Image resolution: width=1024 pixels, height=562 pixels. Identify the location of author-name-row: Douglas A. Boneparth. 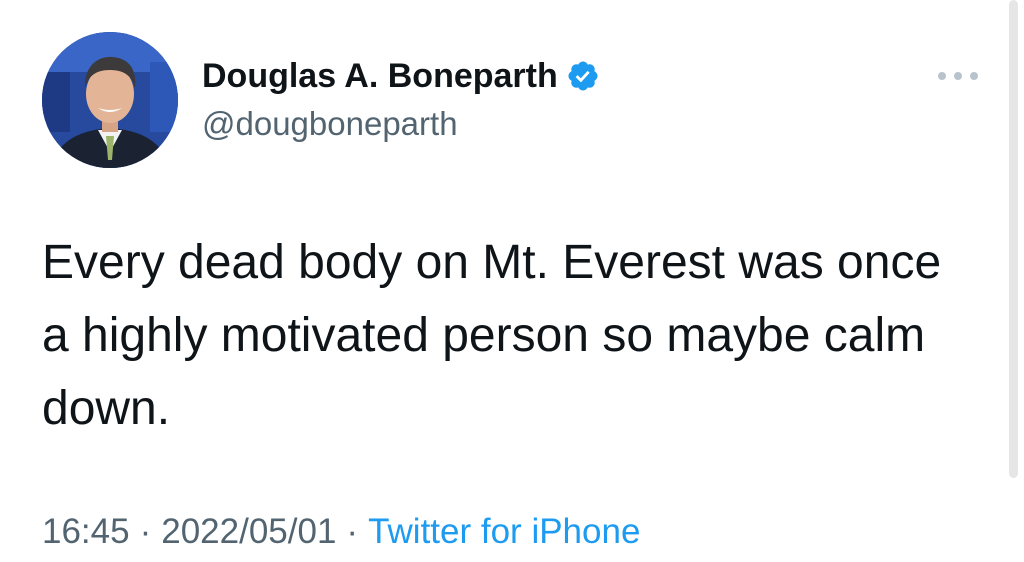
(401, 76).